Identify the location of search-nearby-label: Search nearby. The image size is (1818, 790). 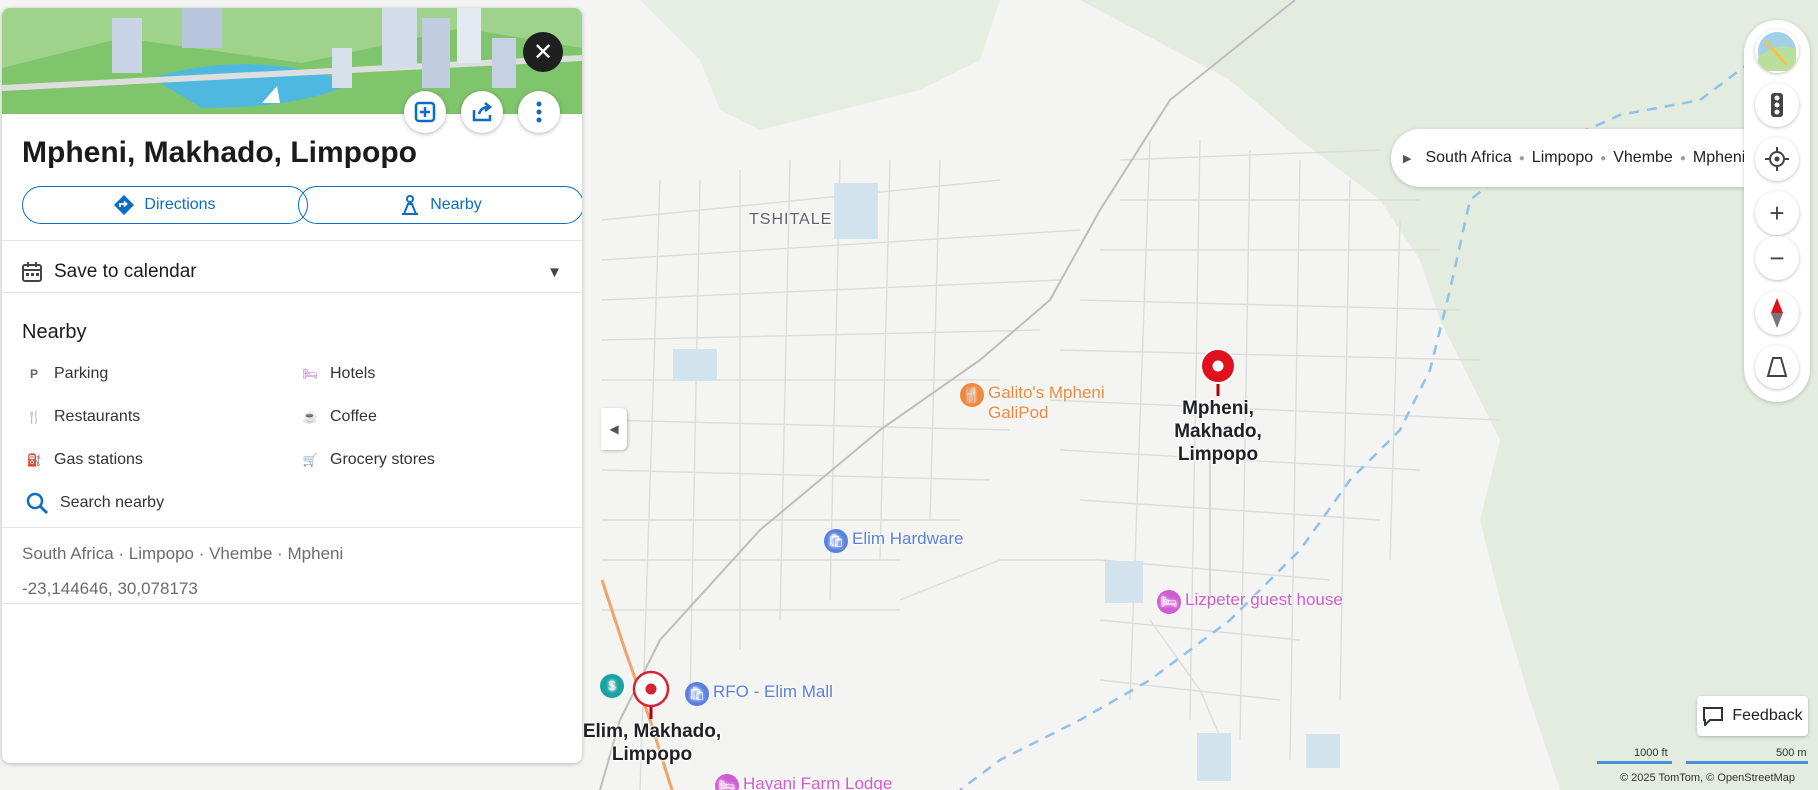
(112, 502).